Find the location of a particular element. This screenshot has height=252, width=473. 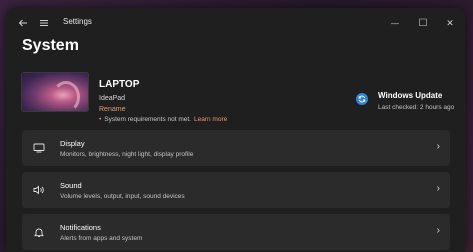

back-arrow-icon is located at coordinates (23, 23).